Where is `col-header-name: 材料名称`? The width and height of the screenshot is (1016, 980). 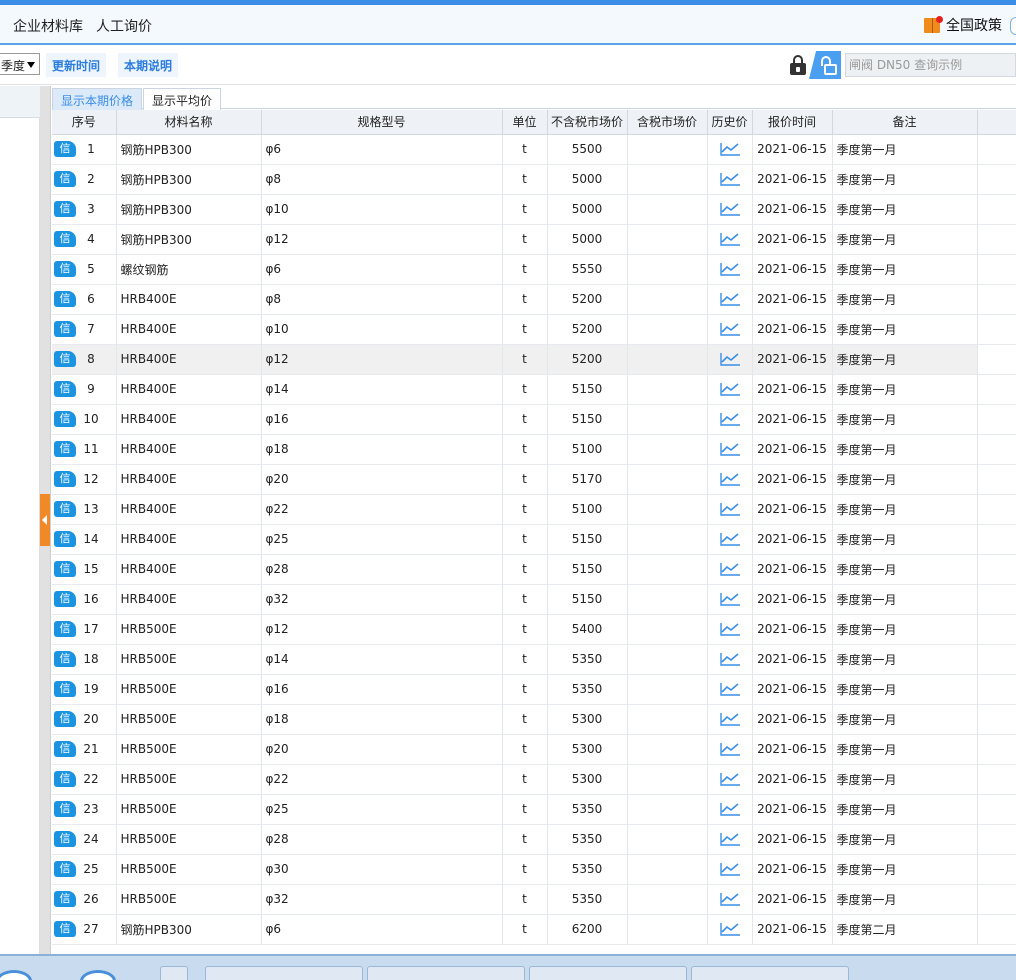 col-header-name: 材料名称 is located at coordinates (189, 122).